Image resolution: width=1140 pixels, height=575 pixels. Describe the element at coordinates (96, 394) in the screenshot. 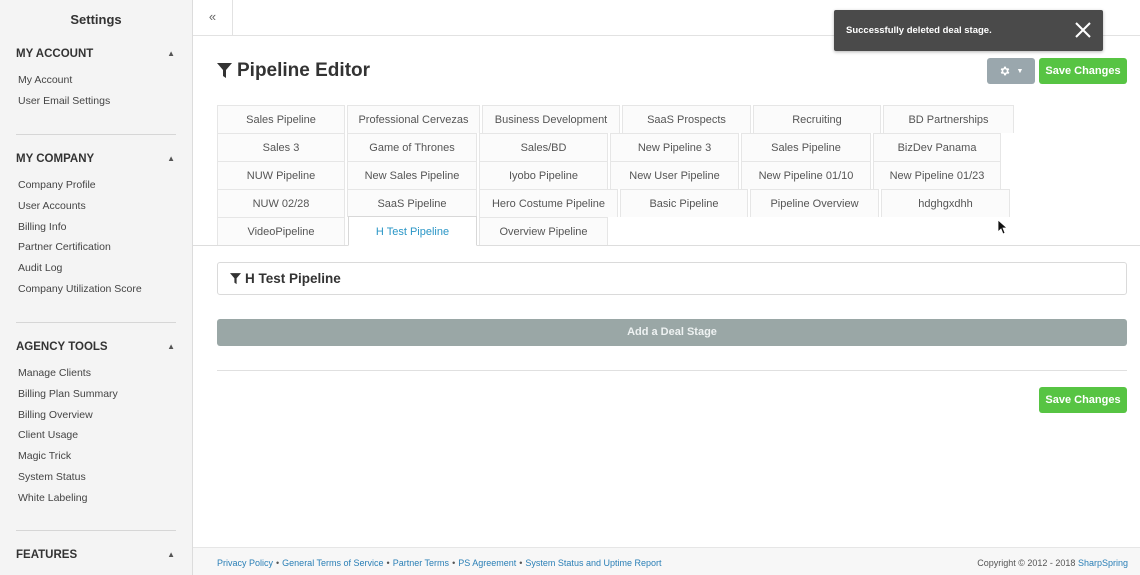

I see `sidebar-item-billing-plan-summary: Billing Plan Summary` at that location.